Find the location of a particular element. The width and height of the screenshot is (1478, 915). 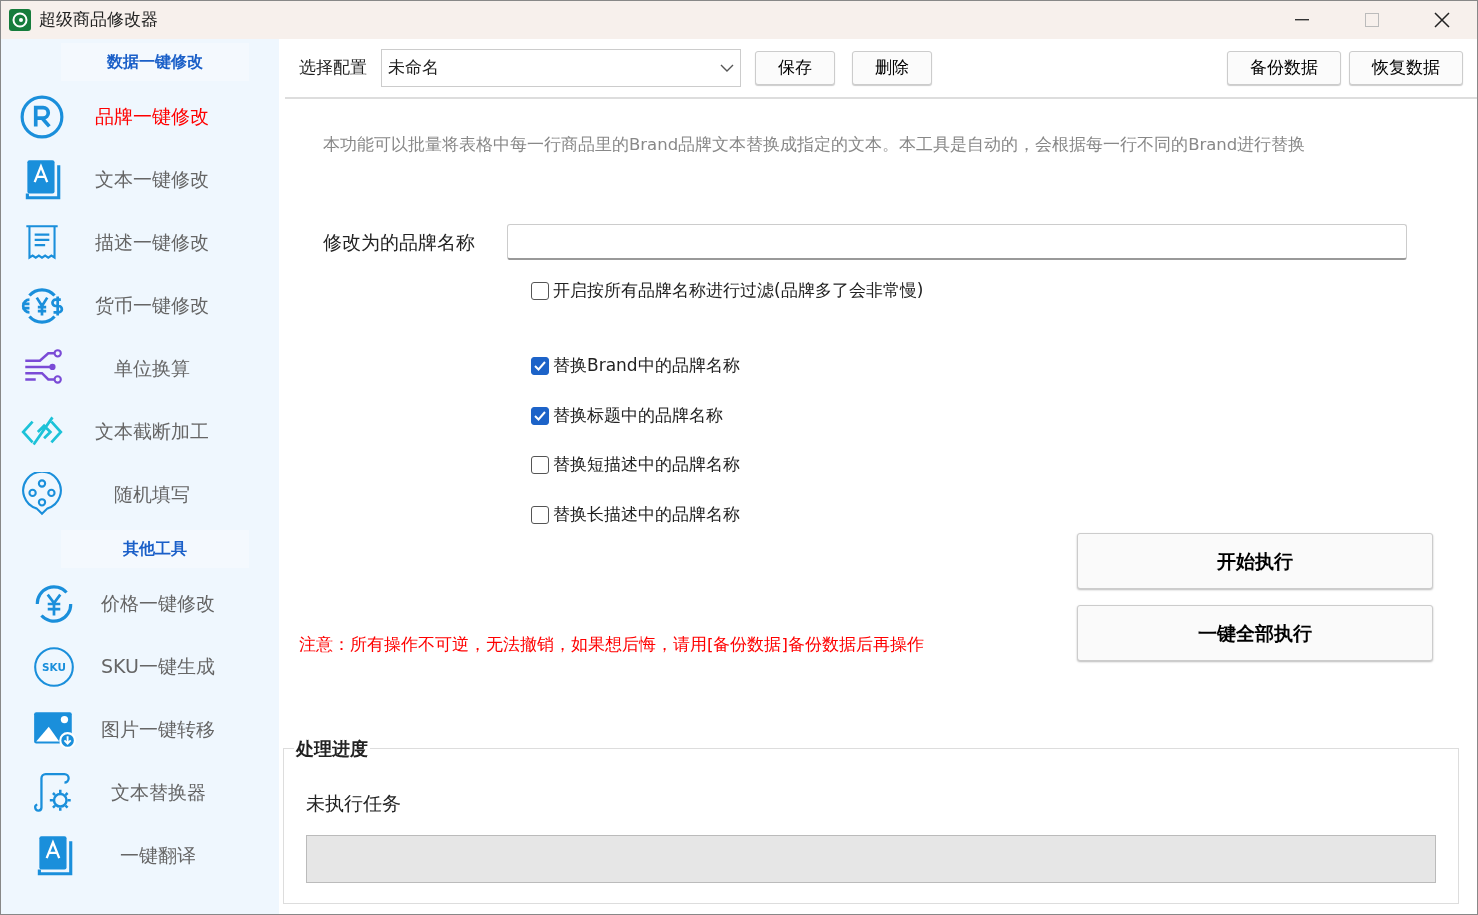

config-label: 选择配置 is located at coordinates (333, 68).